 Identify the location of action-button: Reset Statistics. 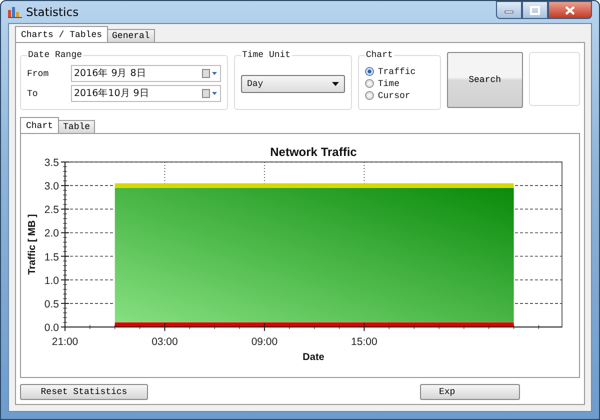
(84, 392).